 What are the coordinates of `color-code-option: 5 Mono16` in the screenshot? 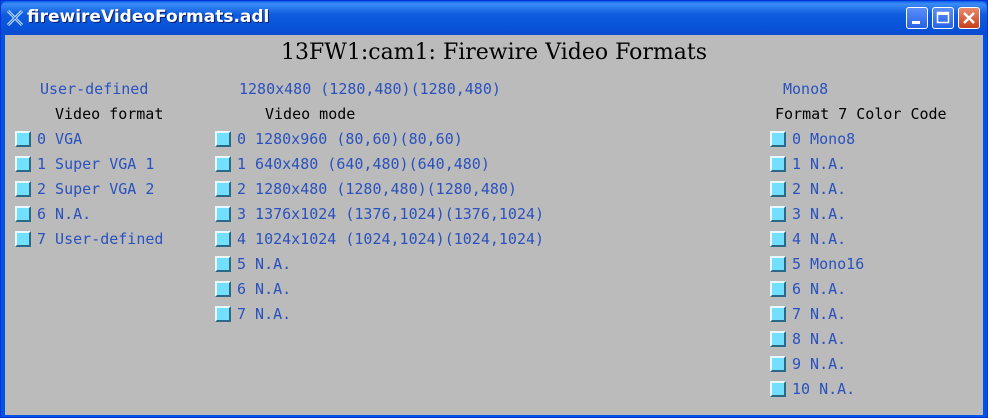 It's located at (817, 264).